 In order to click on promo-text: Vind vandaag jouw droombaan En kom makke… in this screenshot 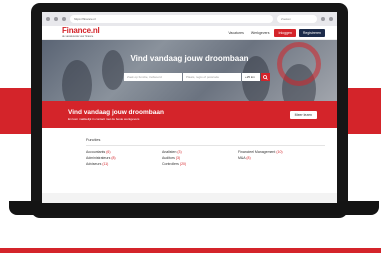, I will do `click(116, 115)`.